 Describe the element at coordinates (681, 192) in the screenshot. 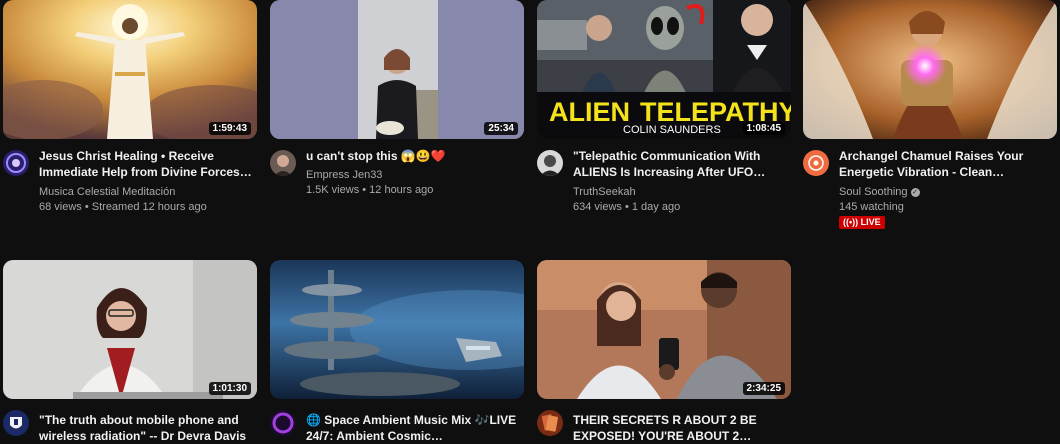

I see `channel-name: TruthSeekah` at that location.